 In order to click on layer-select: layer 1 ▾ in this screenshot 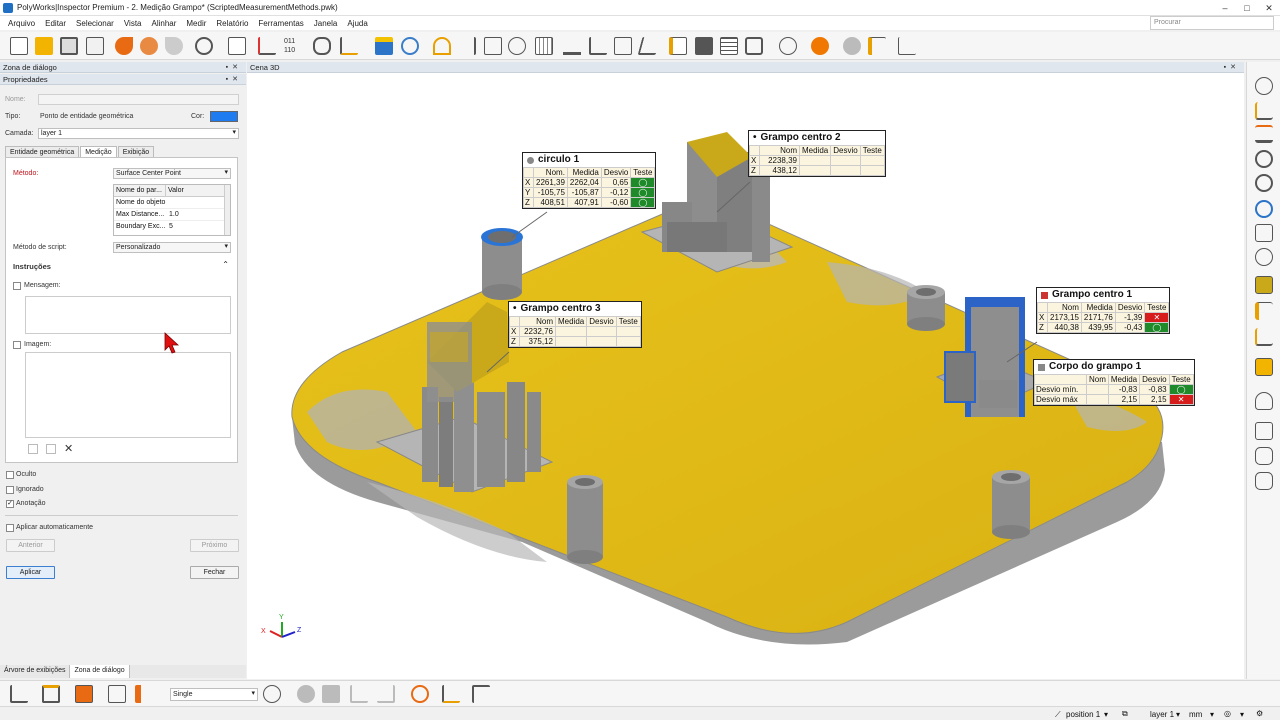, I will do `click(138, 133)`.